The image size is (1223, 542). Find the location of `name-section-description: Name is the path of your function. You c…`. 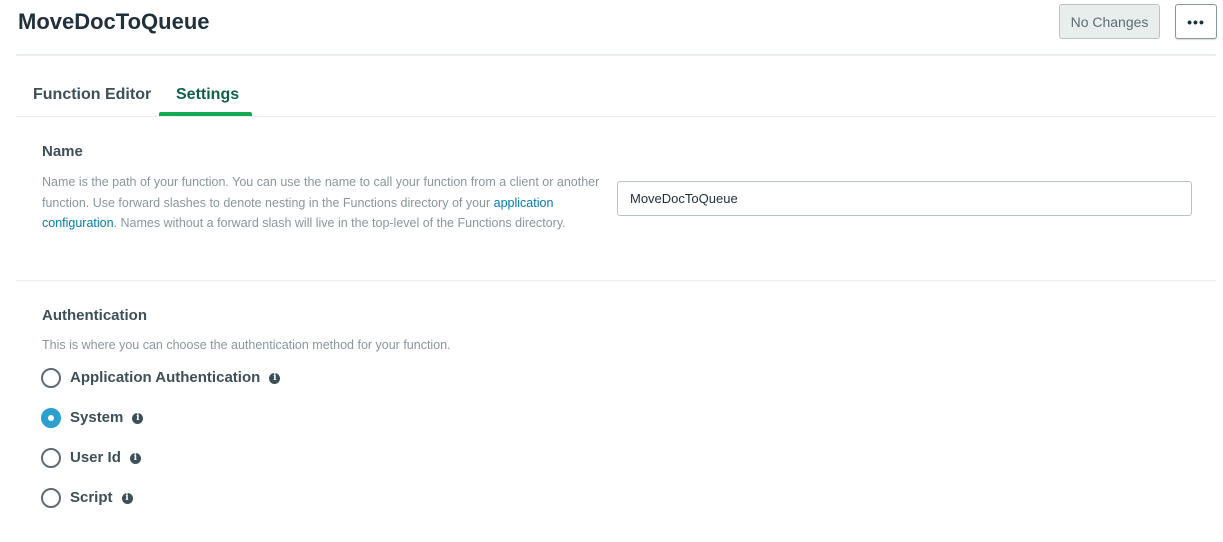

name-section-description: Name is the path of your function. You c… is located at coordinates (322, 203).